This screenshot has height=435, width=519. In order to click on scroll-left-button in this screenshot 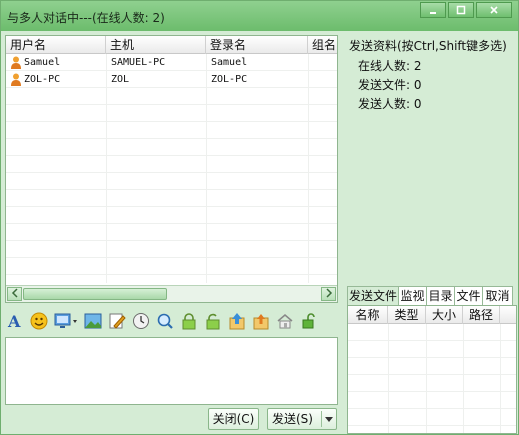, I will do `click(14, 294)`.